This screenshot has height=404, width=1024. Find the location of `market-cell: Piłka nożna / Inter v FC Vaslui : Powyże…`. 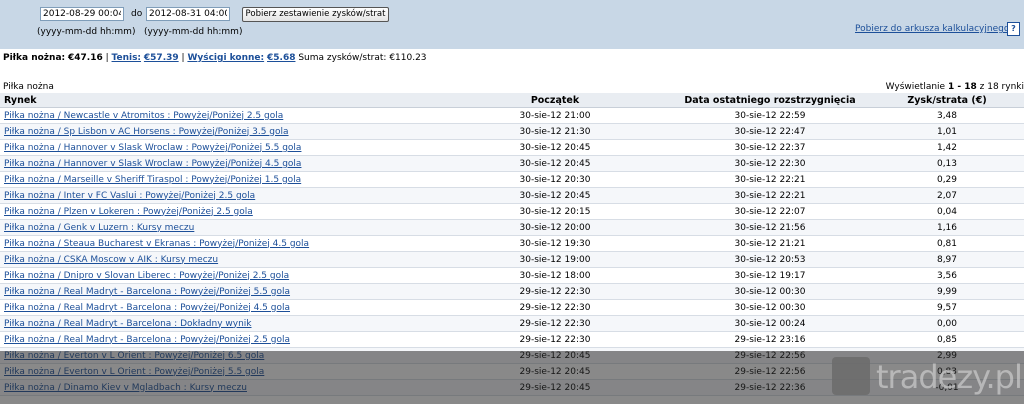

market-cell: Piłka nożna / Inter v FC Vaslui : Powyże… is located at coordinates (220, 195).